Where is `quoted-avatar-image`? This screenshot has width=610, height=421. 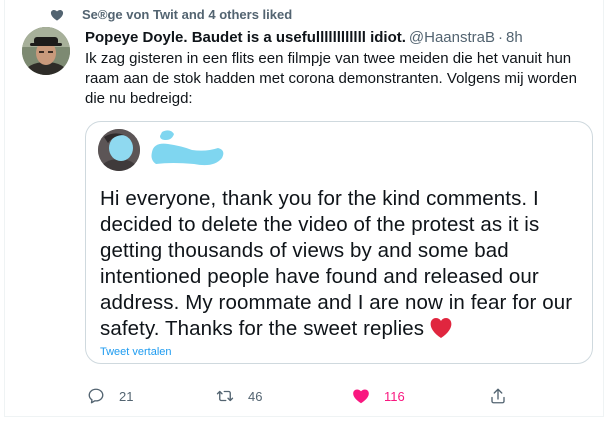 quoted-avatar-image is located at coordinates (119, 150).